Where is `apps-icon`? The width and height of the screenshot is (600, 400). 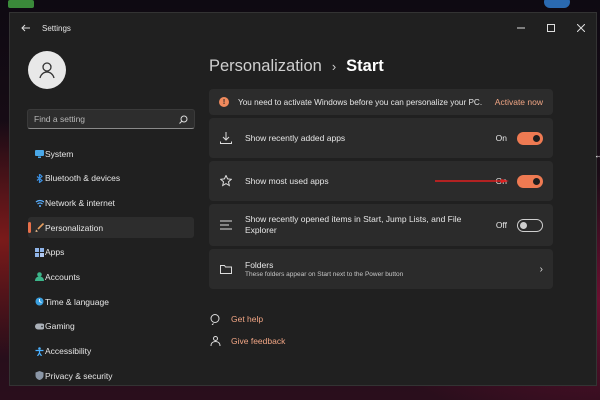 apps-icon is located at coordinates (39, 252).